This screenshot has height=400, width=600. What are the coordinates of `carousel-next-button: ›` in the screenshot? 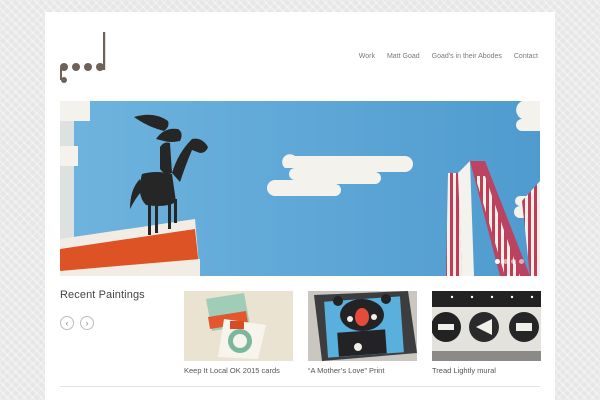 It's located at (87, 323).